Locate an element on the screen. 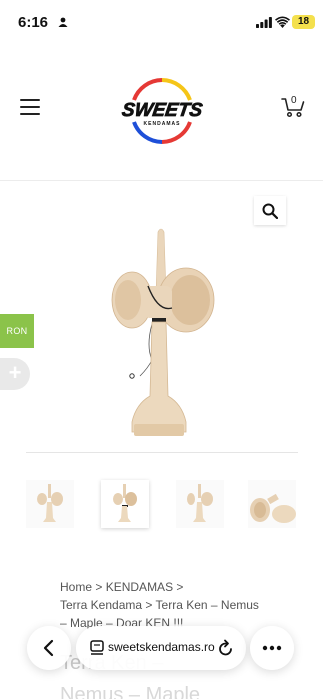  search-button is located at coordinates (270, 210).